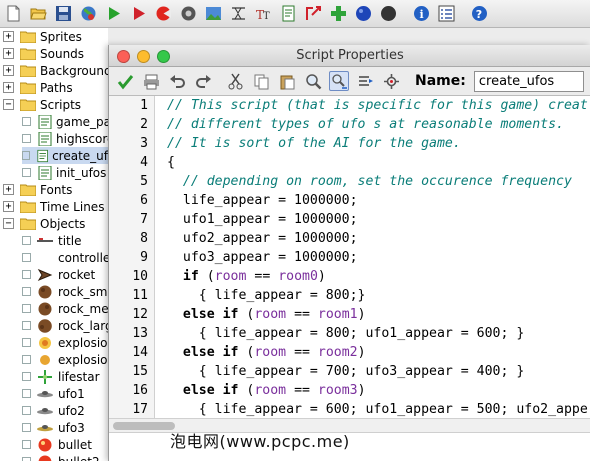 The image size is (590, 461). What do you see at coordinates (123, 56) in the screenshot?
I see `close-window-button` at bounding box center [123, 56].